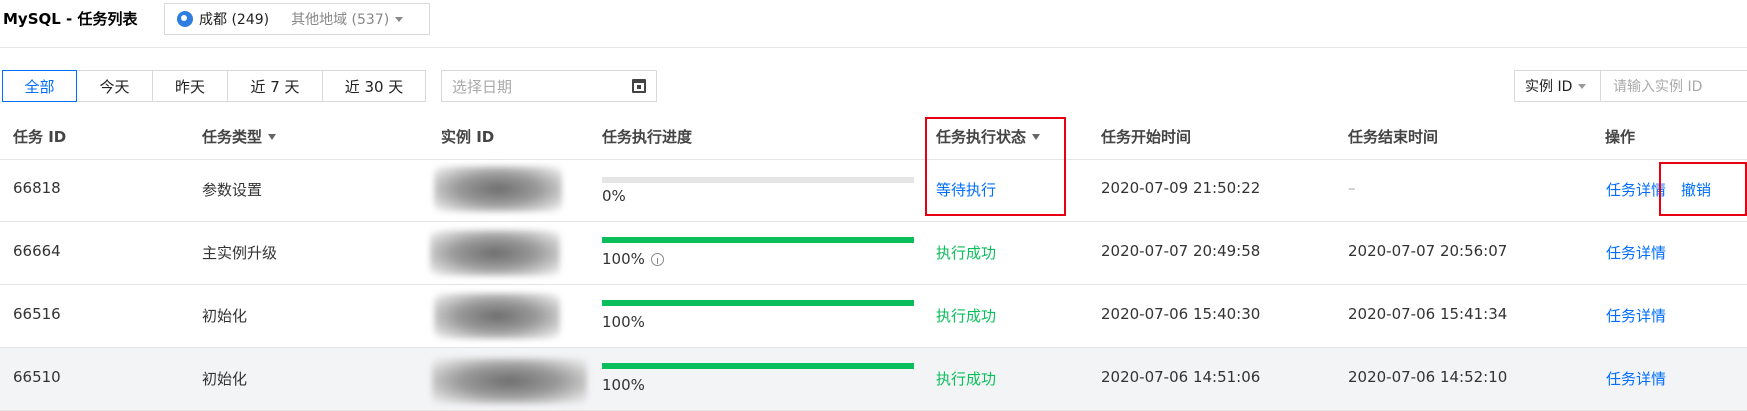 The width and height of the screenshot is (1747, 411). I want to click on page-title: MySQL - 任务列表, so click(70, 19).